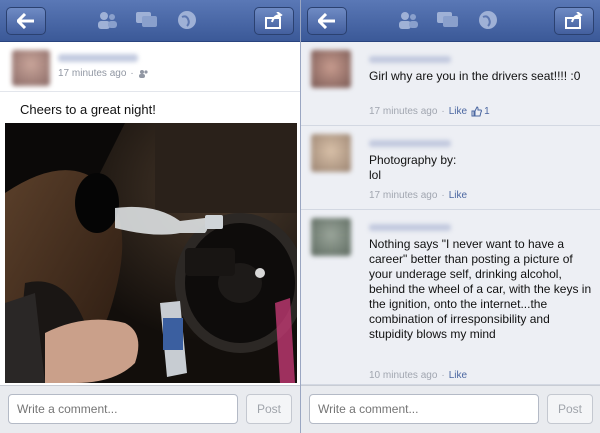 The width and height of the screenshot is (600, 433). What do you see at coordinates (92, 73) in the screenshot?
I see `post-timestamp: 17 minutes ago` at bounding box center [92, 73].